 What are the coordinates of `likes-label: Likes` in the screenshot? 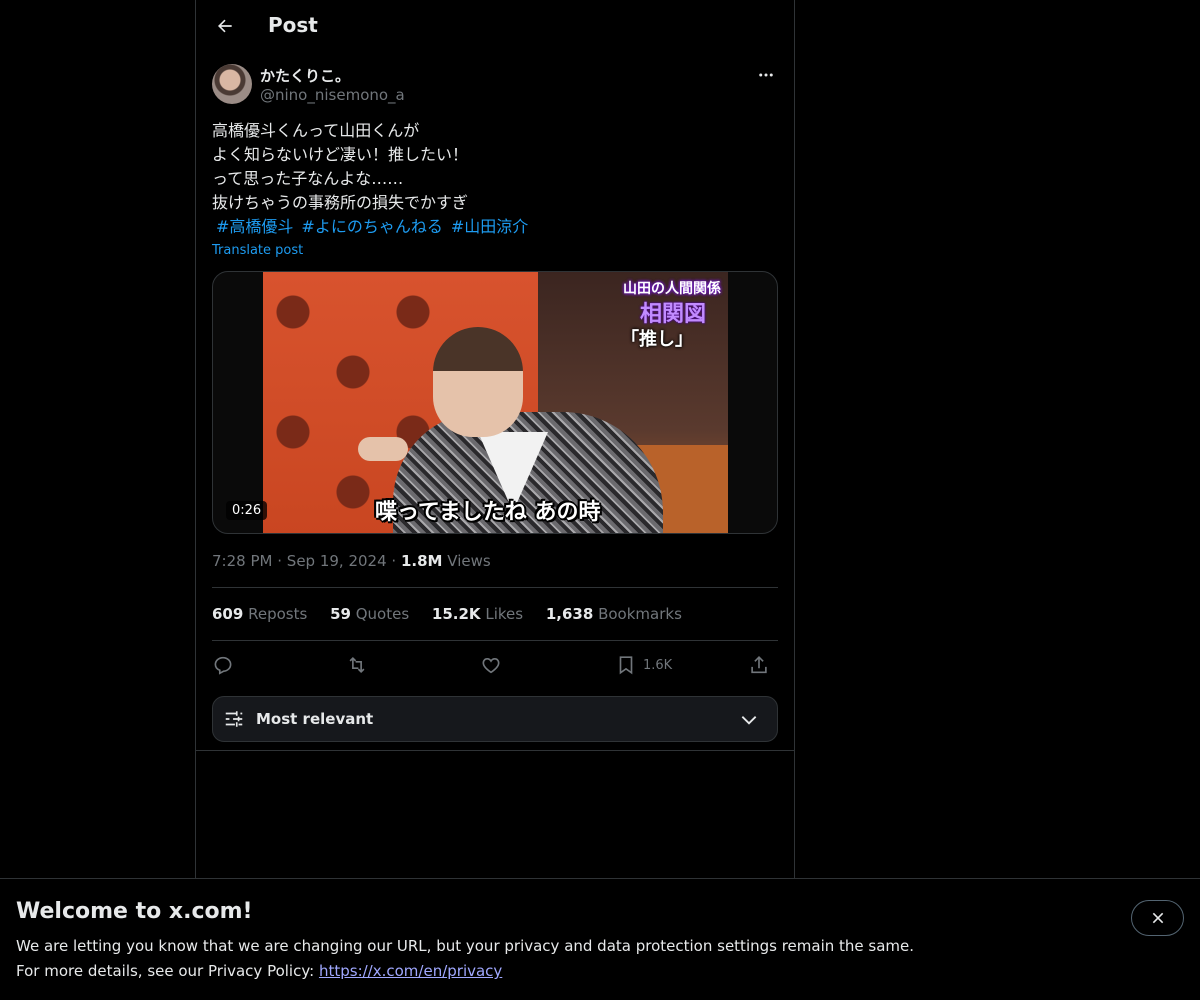 It's located at (504, 614).